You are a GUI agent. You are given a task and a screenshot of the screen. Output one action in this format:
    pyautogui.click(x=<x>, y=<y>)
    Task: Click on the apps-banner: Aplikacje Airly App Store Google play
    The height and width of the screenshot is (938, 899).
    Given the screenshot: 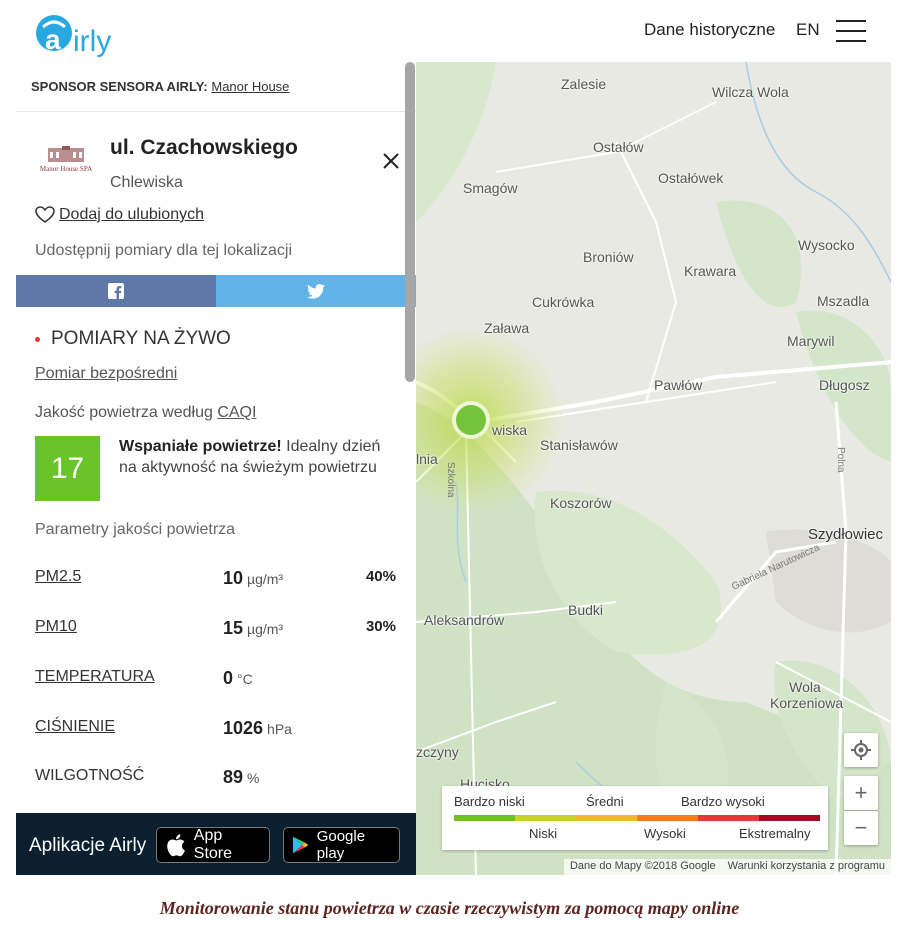 What is the action you would take?
    pyautogui.click(x=216, y=844)
    